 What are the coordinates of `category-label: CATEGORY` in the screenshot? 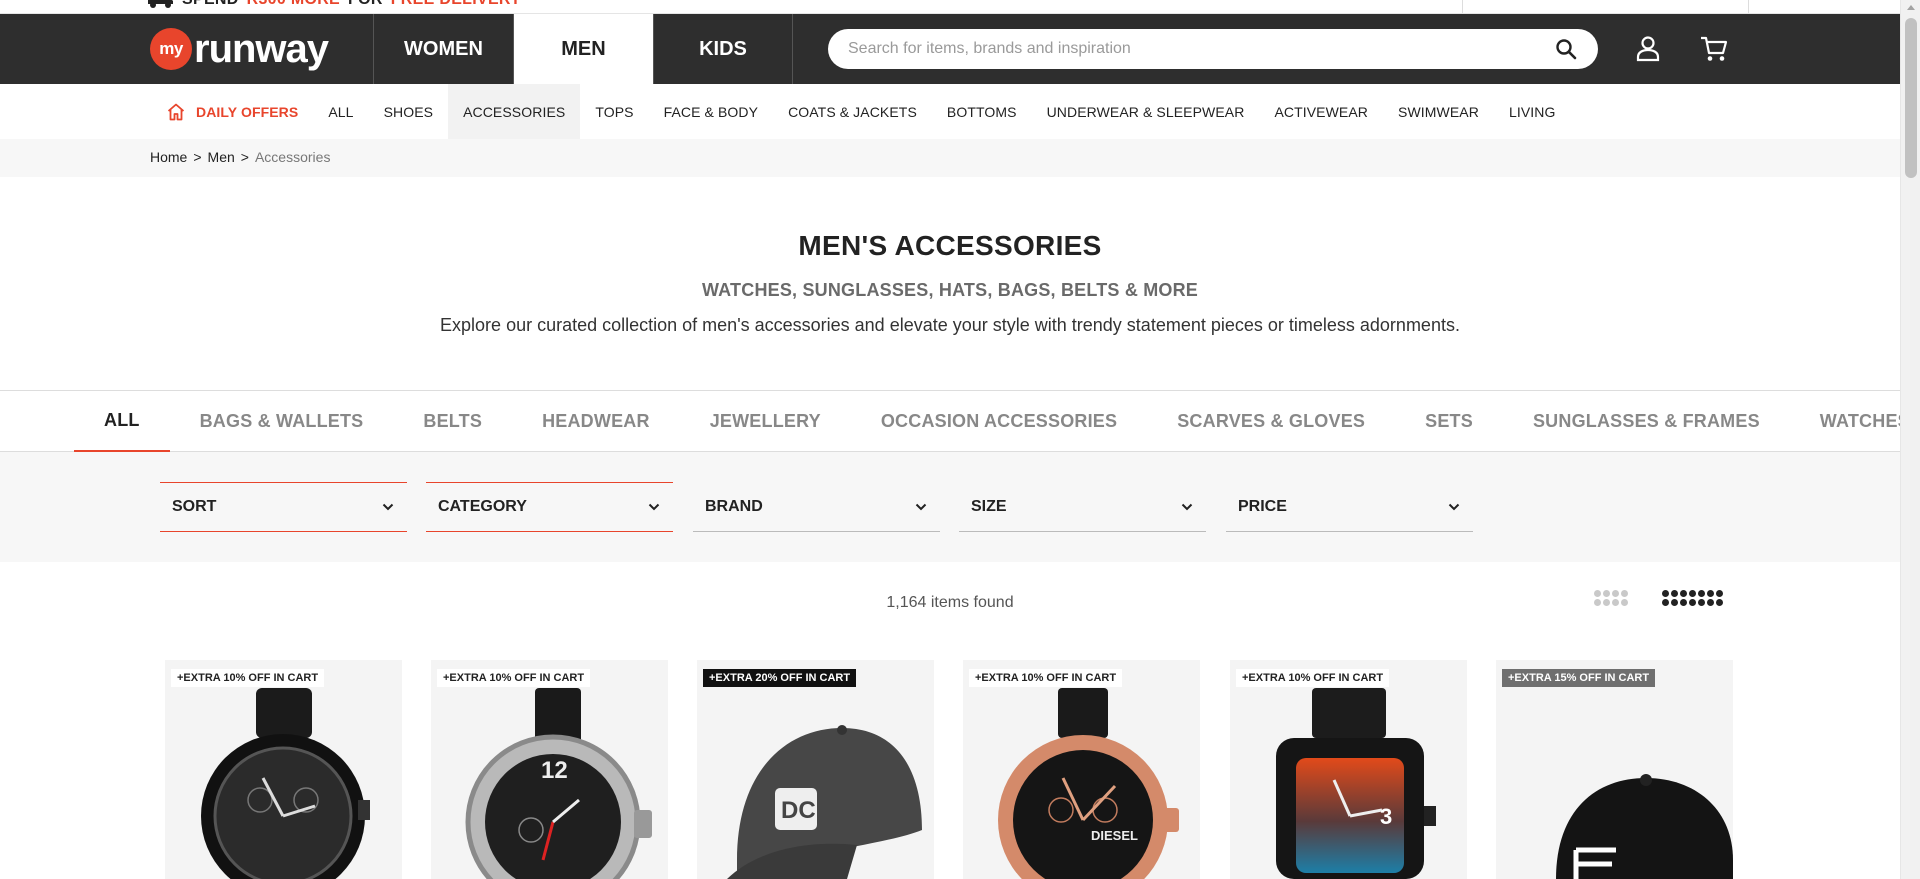 It's located at (482, 506).